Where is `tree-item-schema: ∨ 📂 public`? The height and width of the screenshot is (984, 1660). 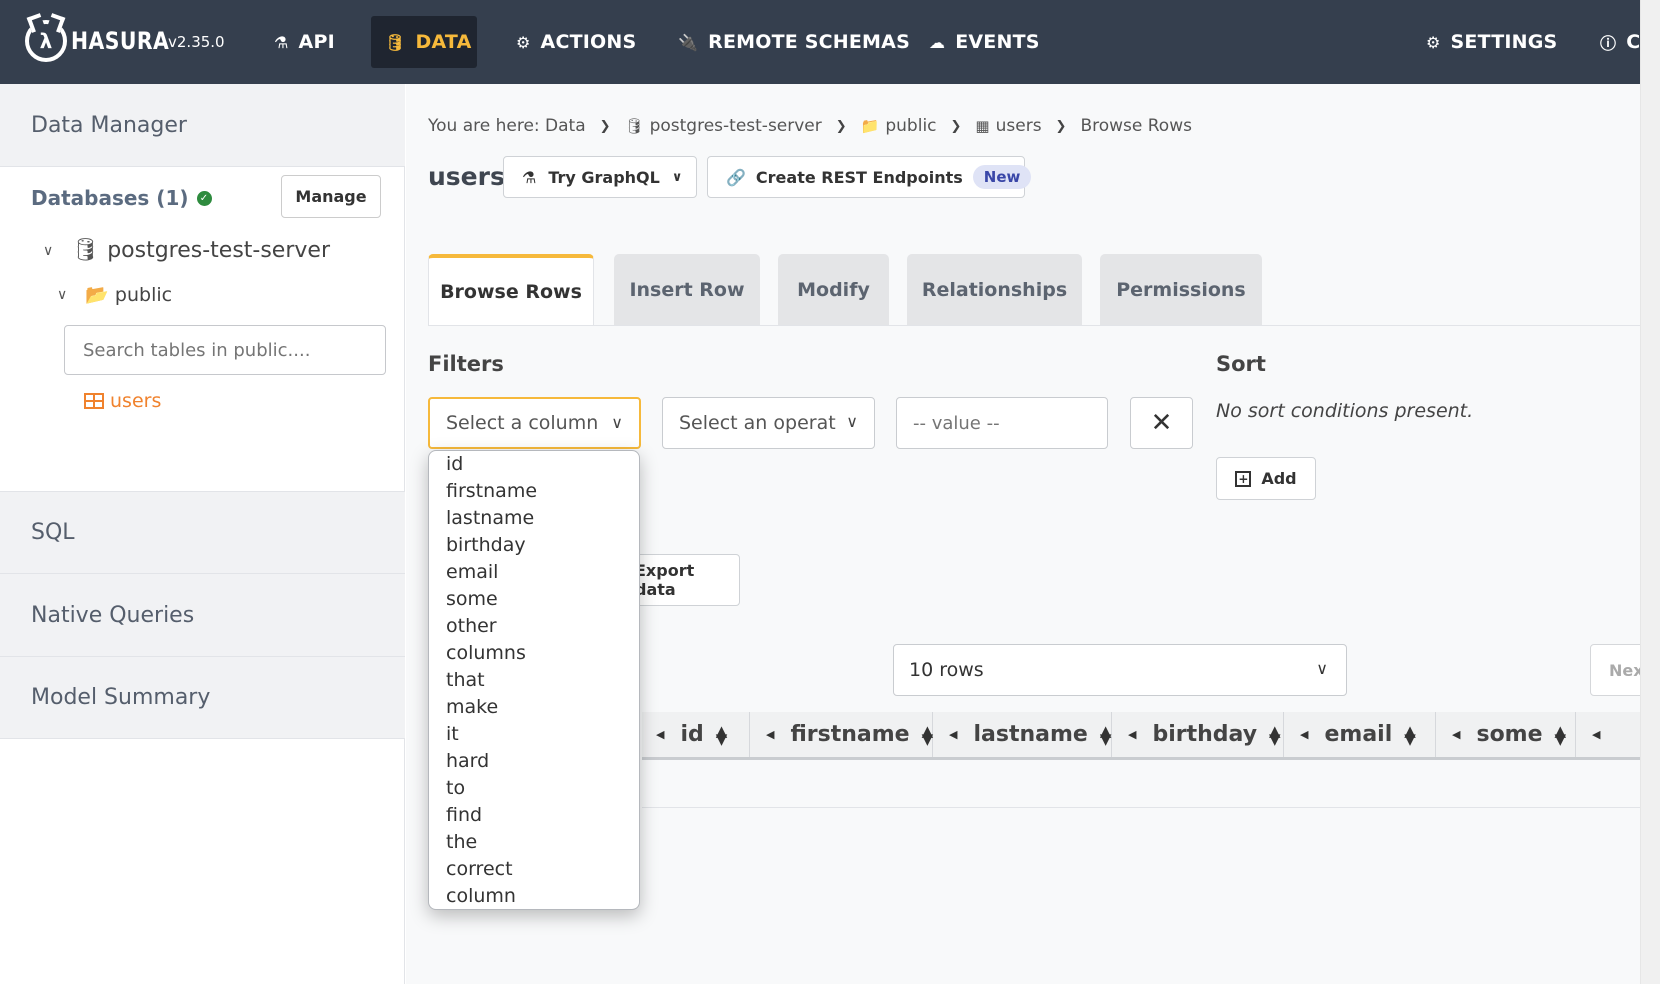
tree-item-schema: ∨ 📂 public is located at coordinates (114, 295).